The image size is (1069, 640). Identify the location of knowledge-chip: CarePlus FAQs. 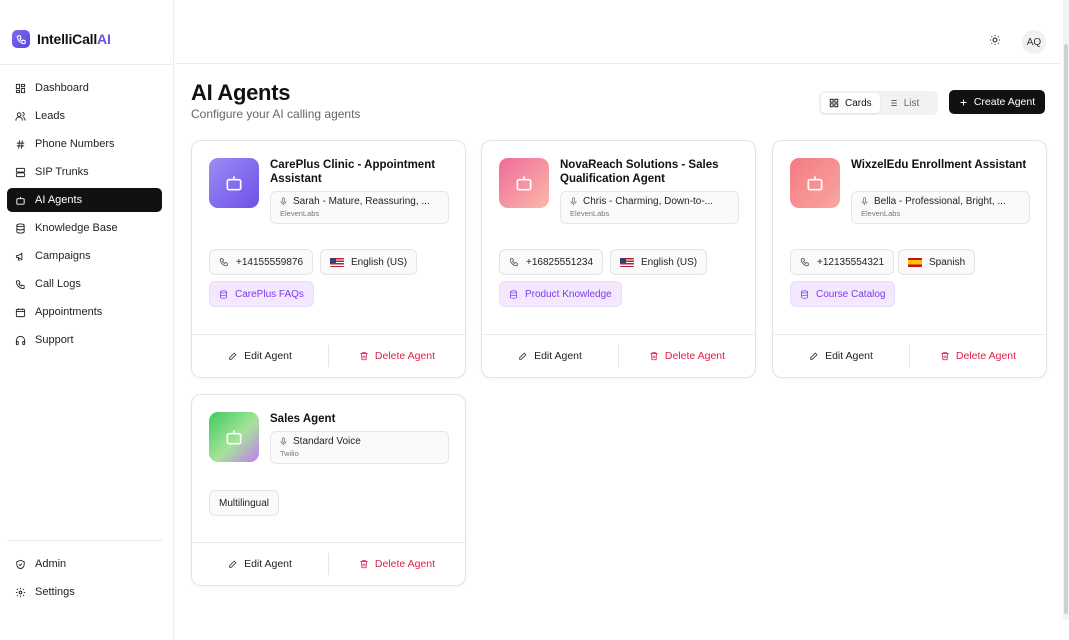
(261, 294).